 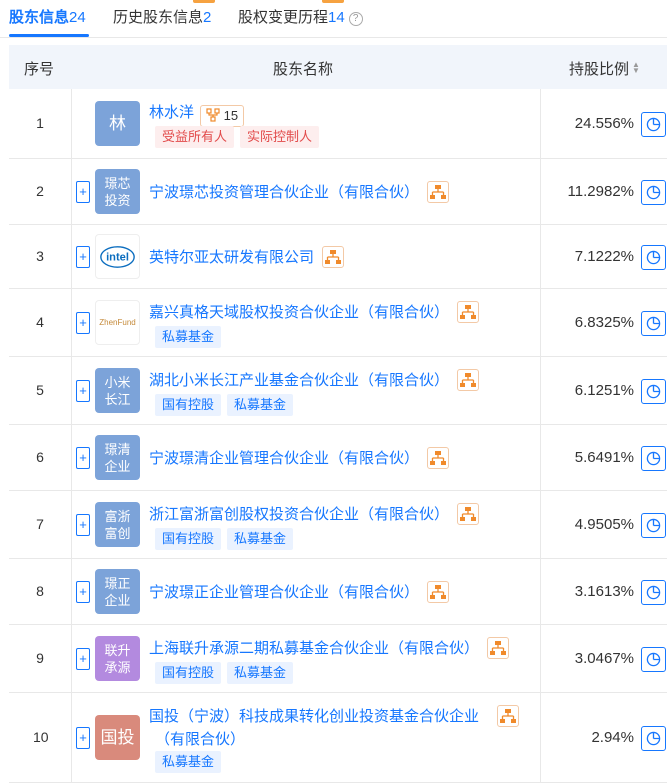 I want to click on tab-label: 股东信息, so click(x=39, y=17).